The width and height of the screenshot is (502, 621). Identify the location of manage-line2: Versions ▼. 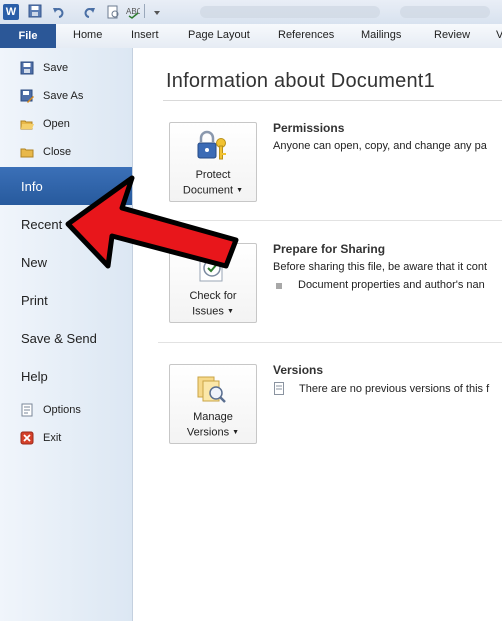
(213, 432).